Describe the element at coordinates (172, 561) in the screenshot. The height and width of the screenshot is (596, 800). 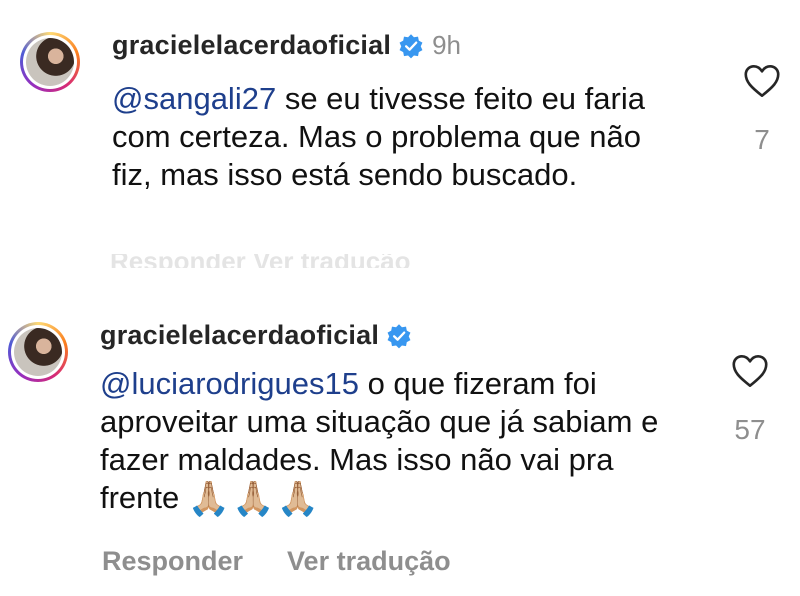
I see `reply-button: Responder` at that location.